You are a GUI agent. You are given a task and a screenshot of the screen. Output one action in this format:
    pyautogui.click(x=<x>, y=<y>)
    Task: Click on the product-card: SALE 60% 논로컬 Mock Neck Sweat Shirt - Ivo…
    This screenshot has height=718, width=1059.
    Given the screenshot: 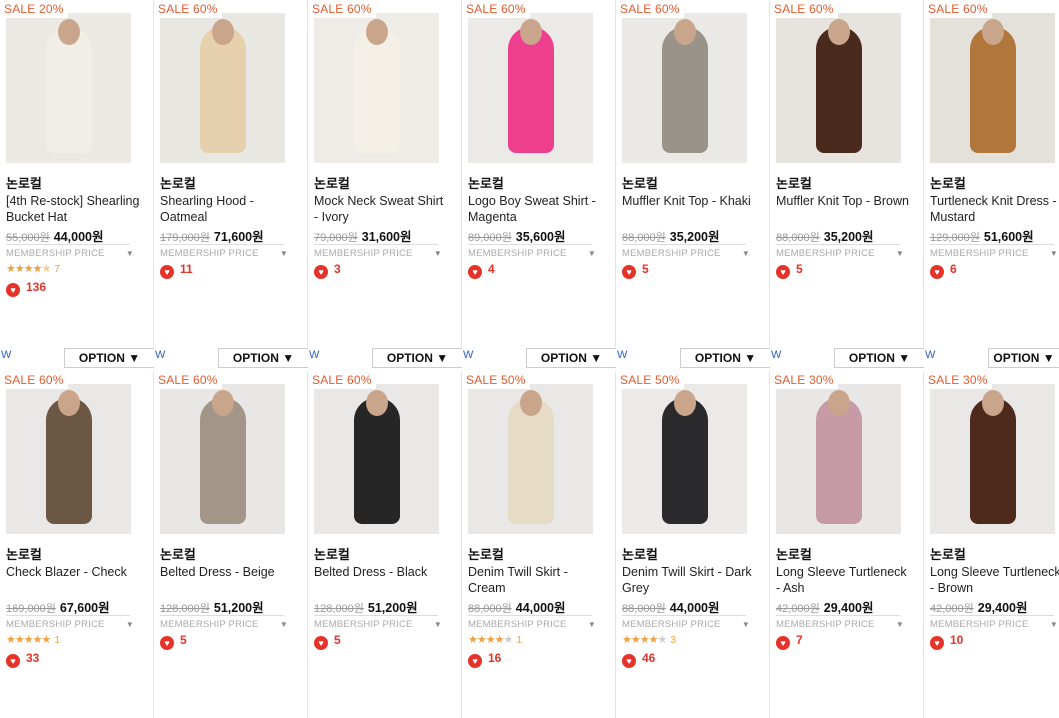 What is the action you would take?
    pyautogui.click(x=385, y=173)
    